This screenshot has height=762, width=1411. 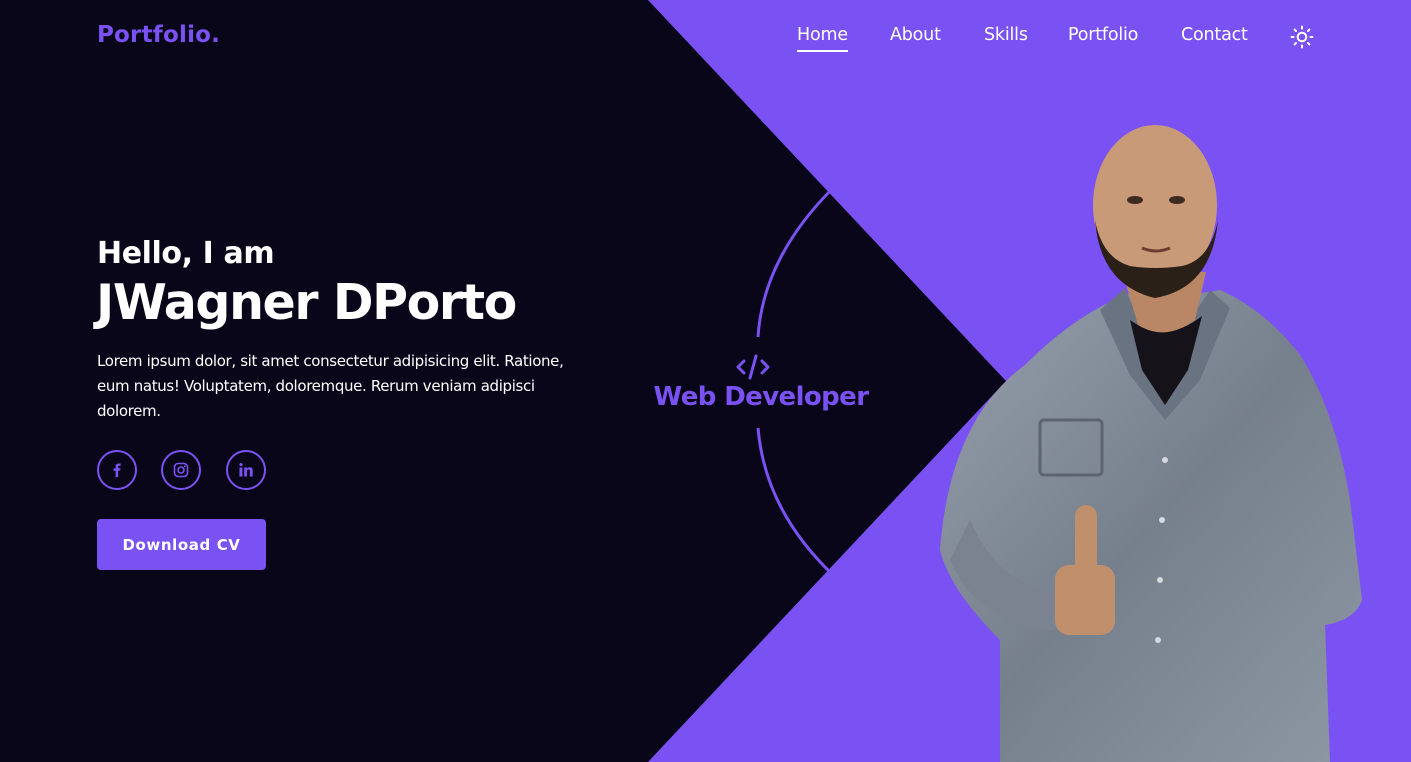 What do you see at coordinates (158, 35) in the screenshot?
I see `logo: Portfolio.` at bounding box center [158, 35].